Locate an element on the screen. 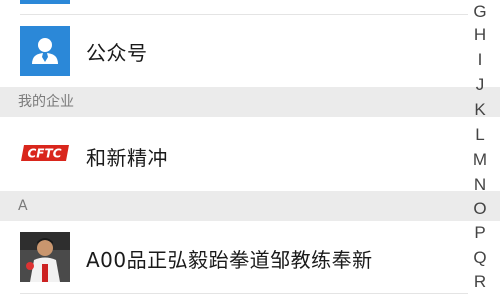 Image resolution: width=500 pixels, height=300 pixels. index-letter-n: N is located at coordinates (480, 185).